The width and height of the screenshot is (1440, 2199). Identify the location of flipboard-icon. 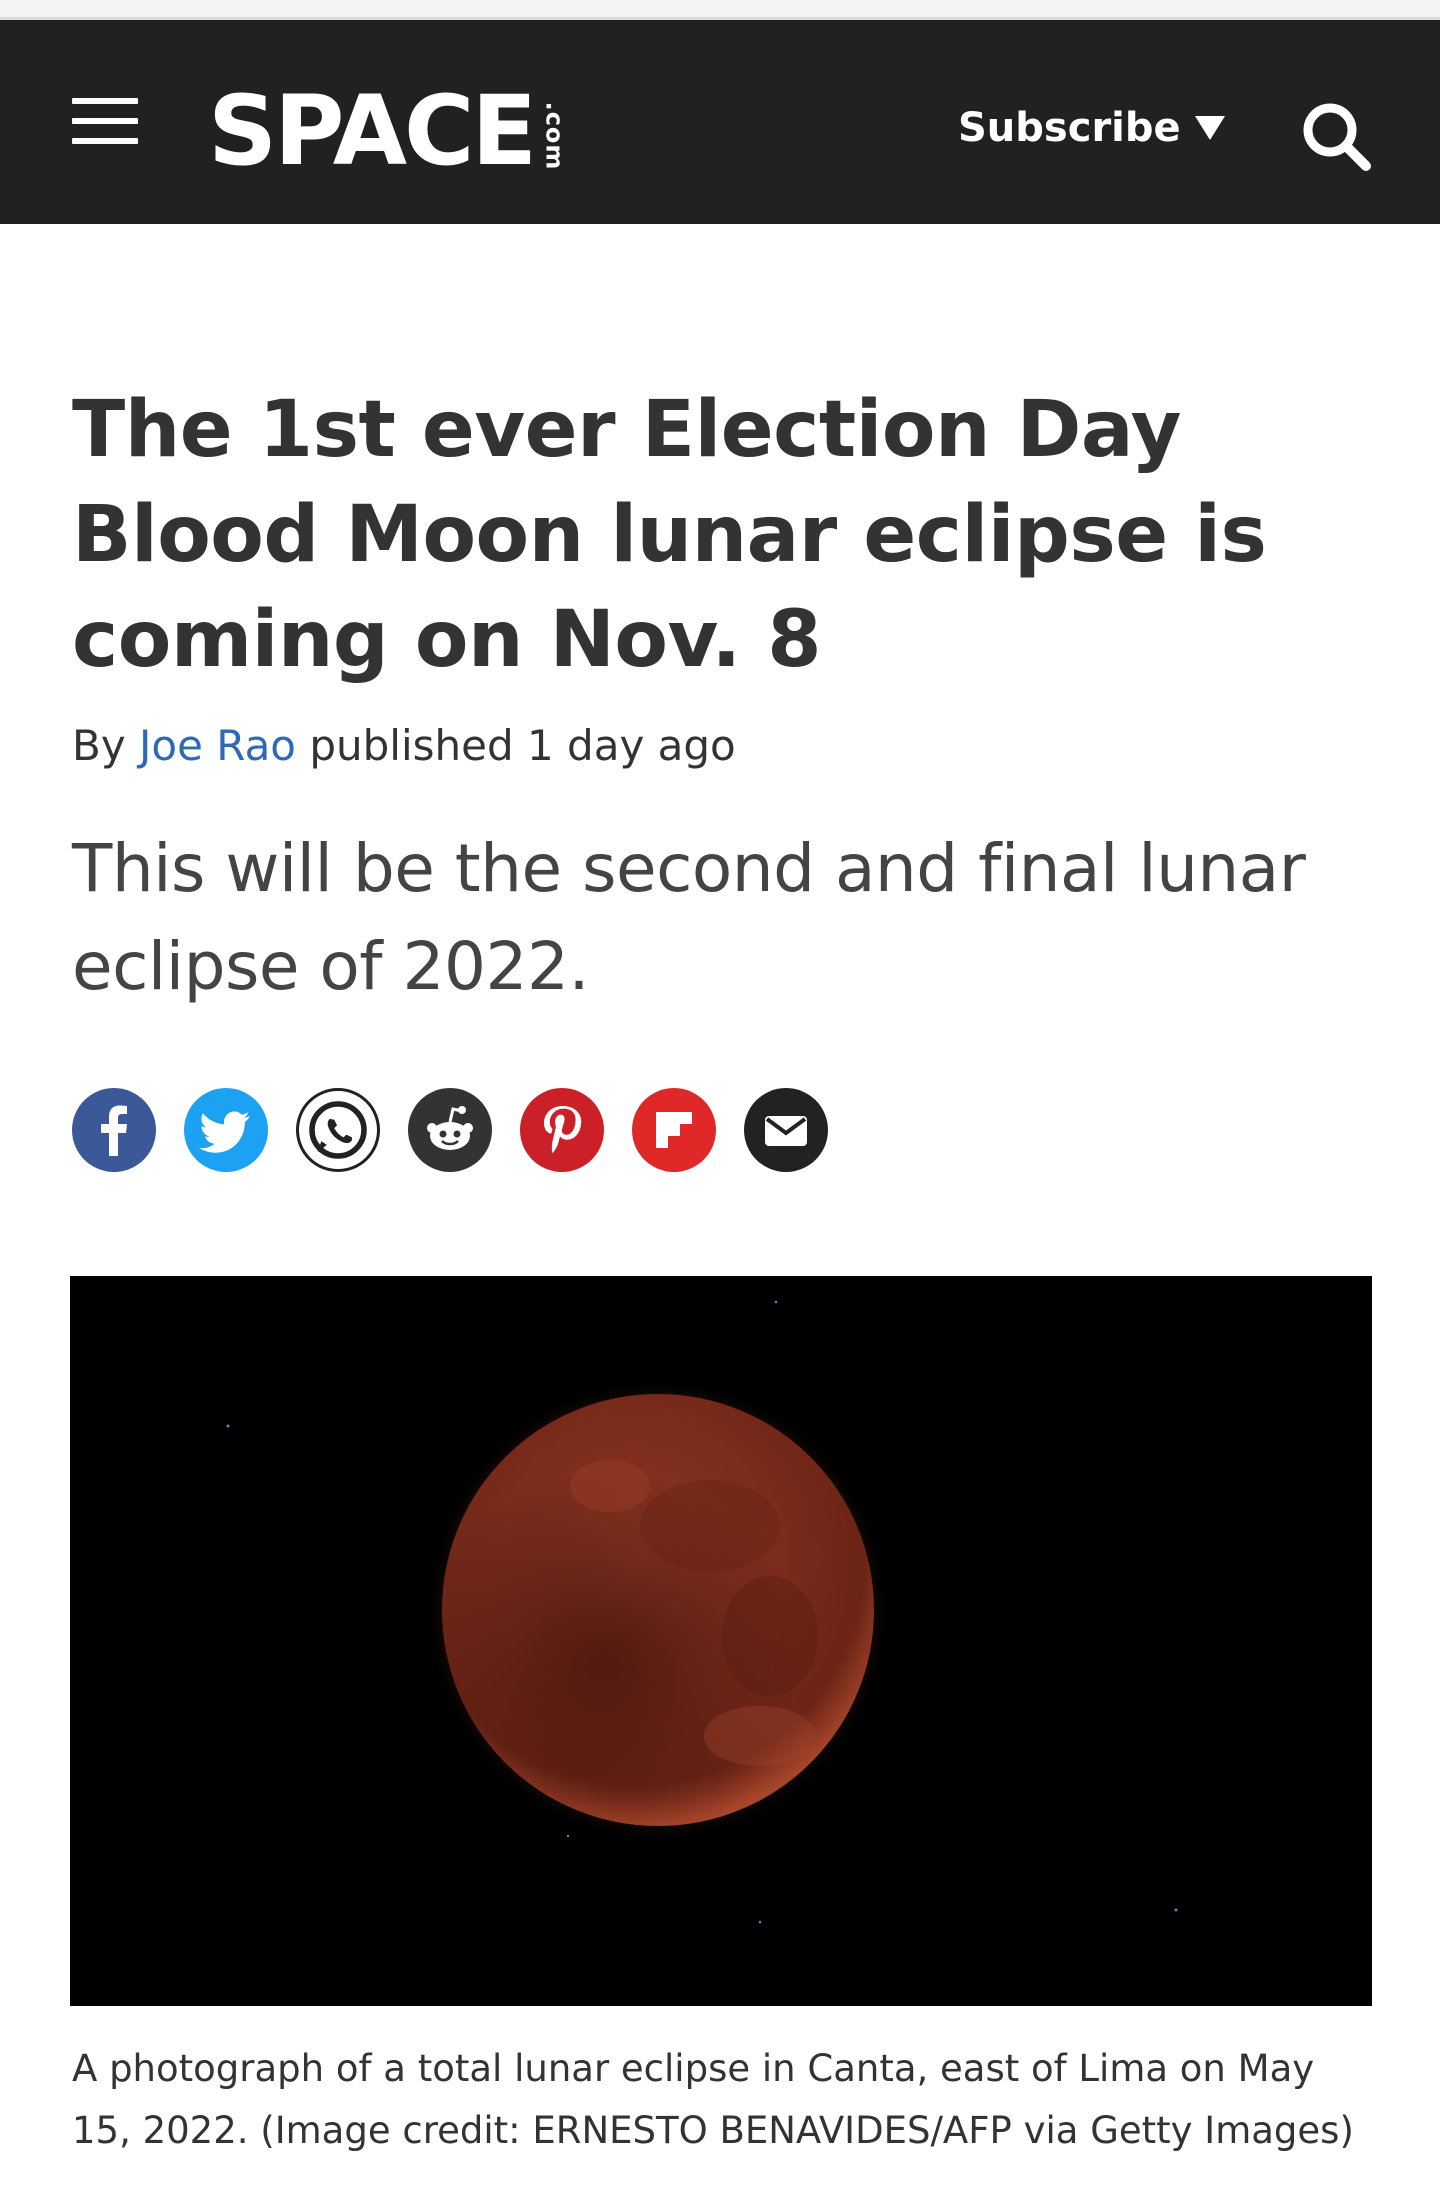
(674, 1130).